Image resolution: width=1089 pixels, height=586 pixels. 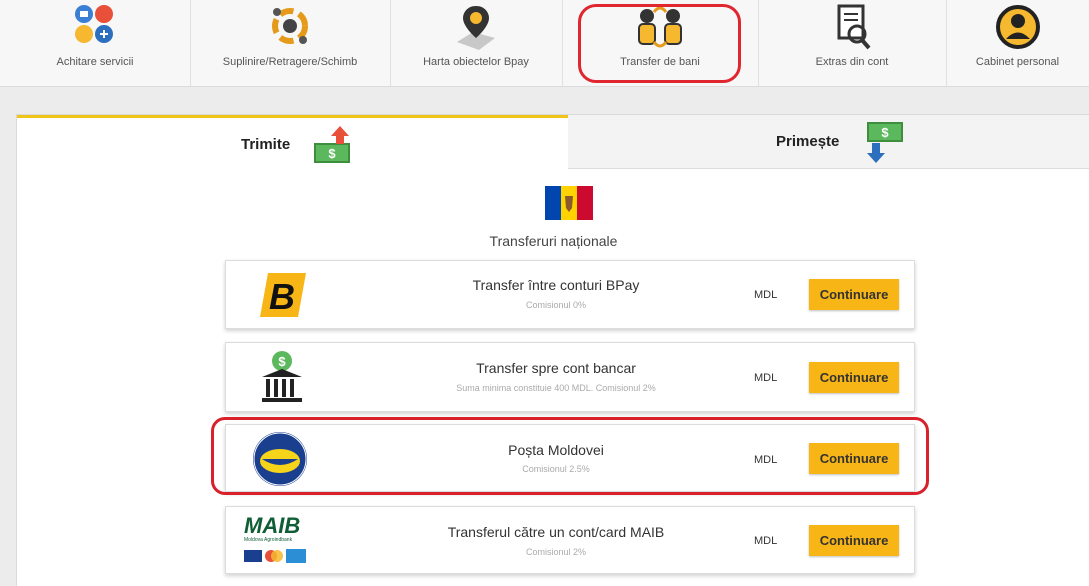 I want to click on services-icon, so click(x=95, y=28).